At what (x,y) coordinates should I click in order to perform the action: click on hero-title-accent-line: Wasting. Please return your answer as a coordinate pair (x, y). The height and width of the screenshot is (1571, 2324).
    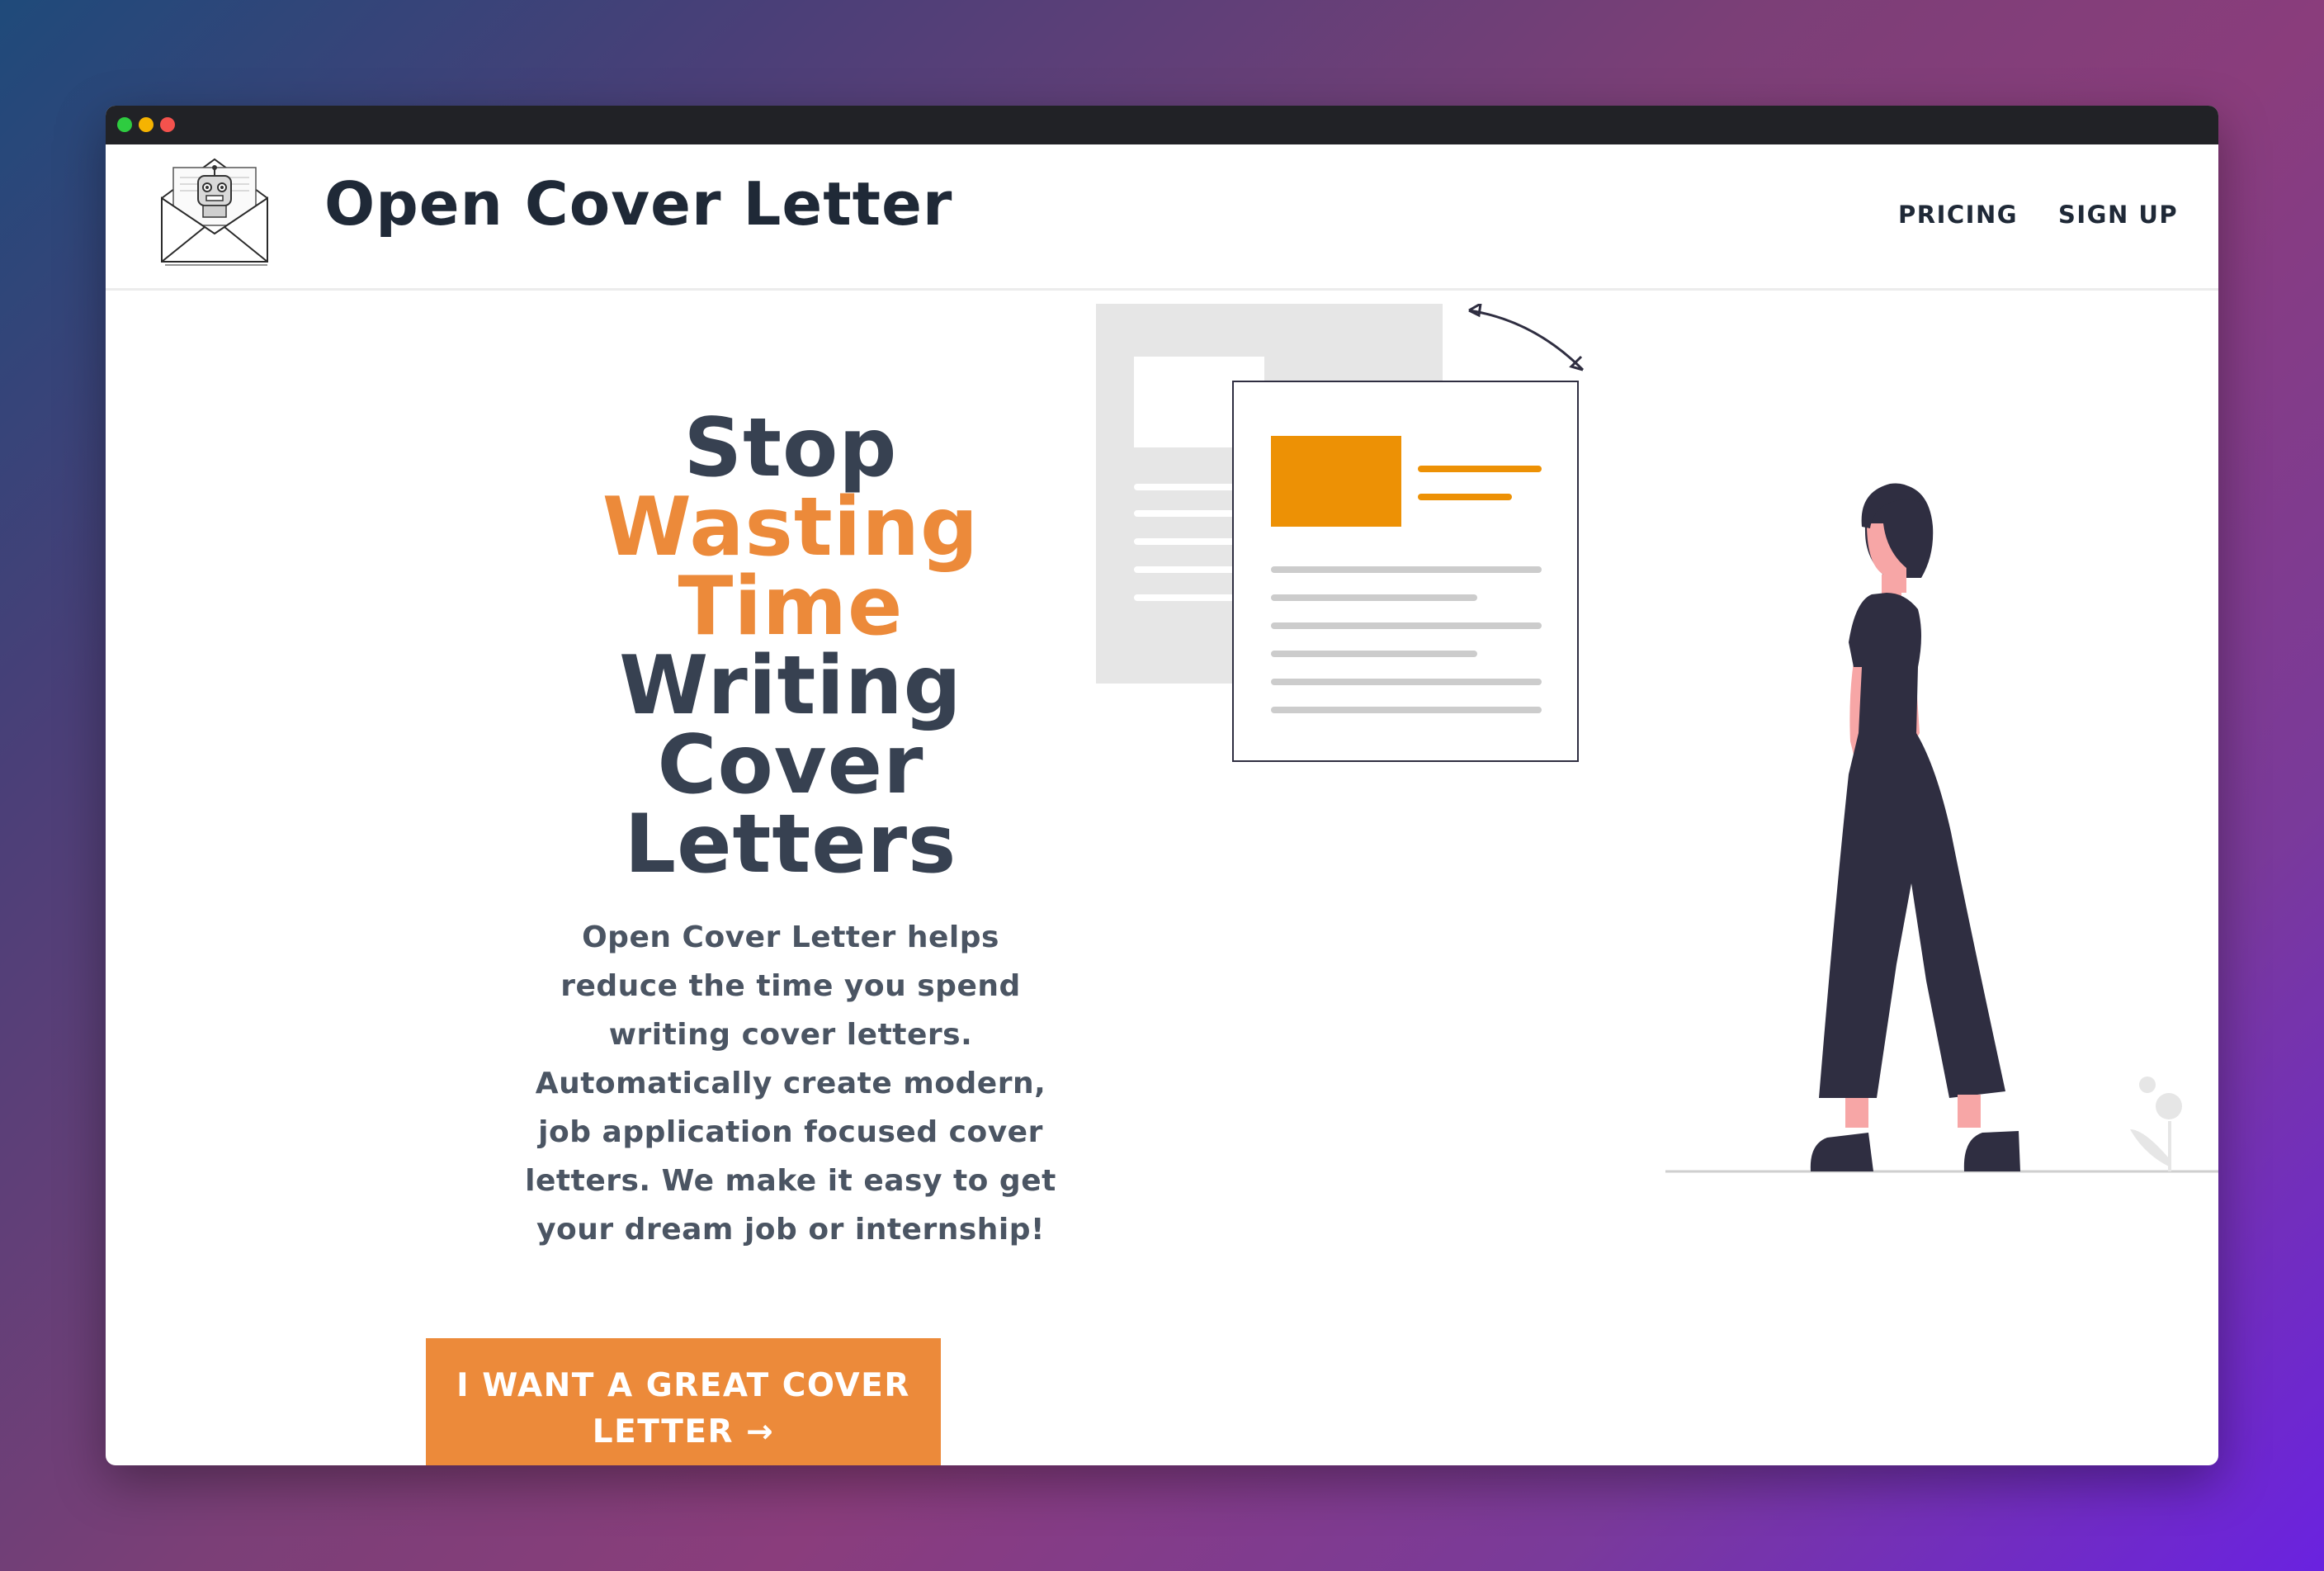
    Looking at the image, I should click on (791, 527).